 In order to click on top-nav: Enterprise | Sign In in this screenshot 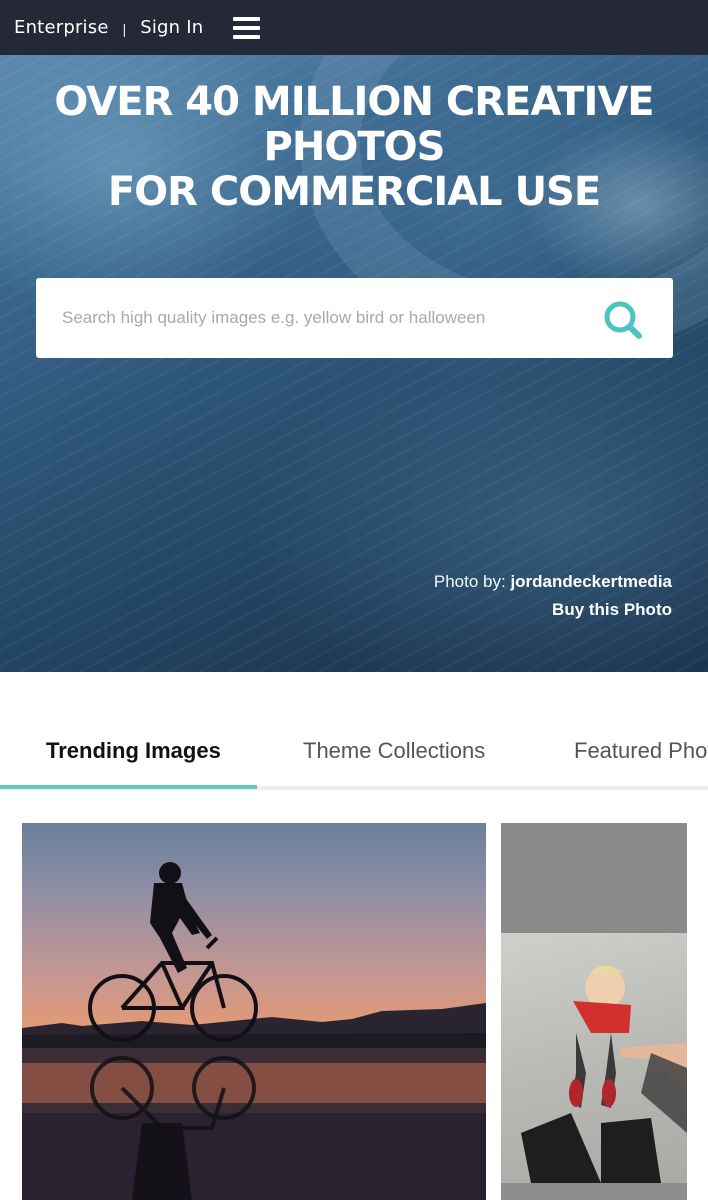, I will do `click(354, 27)`.